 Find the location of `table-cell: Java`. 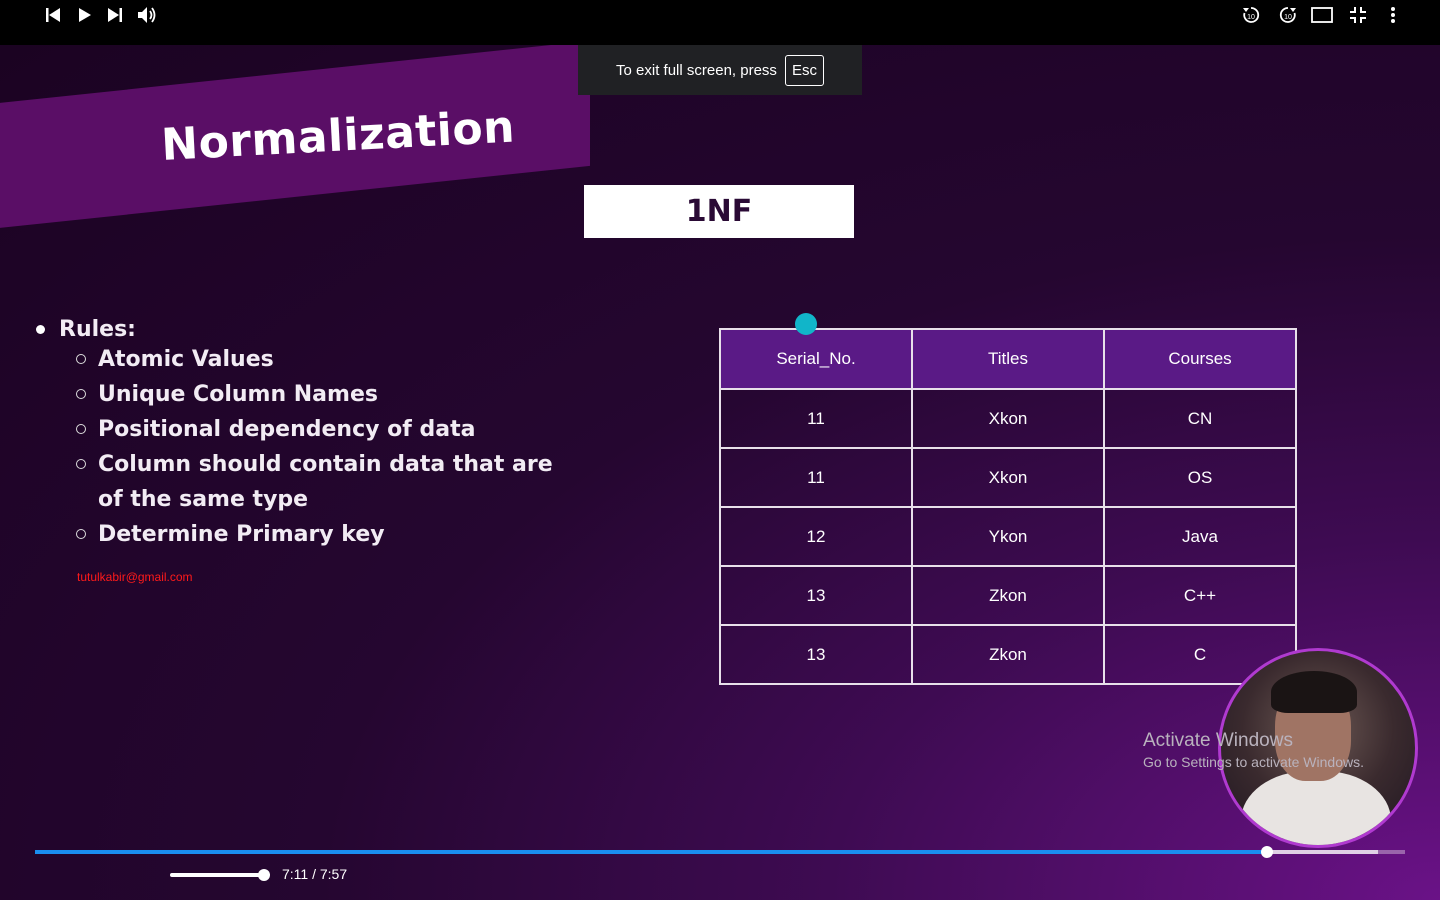

table-cell: Java is located at coordinates (1200, 536).